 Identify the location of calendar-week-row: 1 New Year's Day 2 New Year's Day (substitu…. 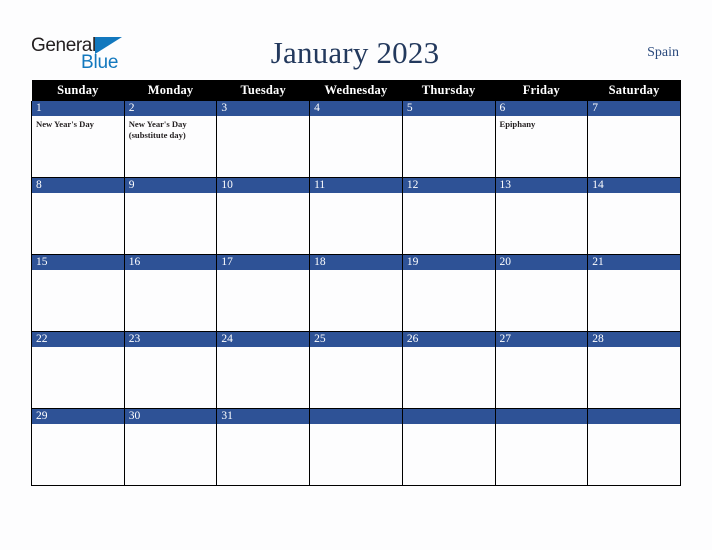
(356, 139).